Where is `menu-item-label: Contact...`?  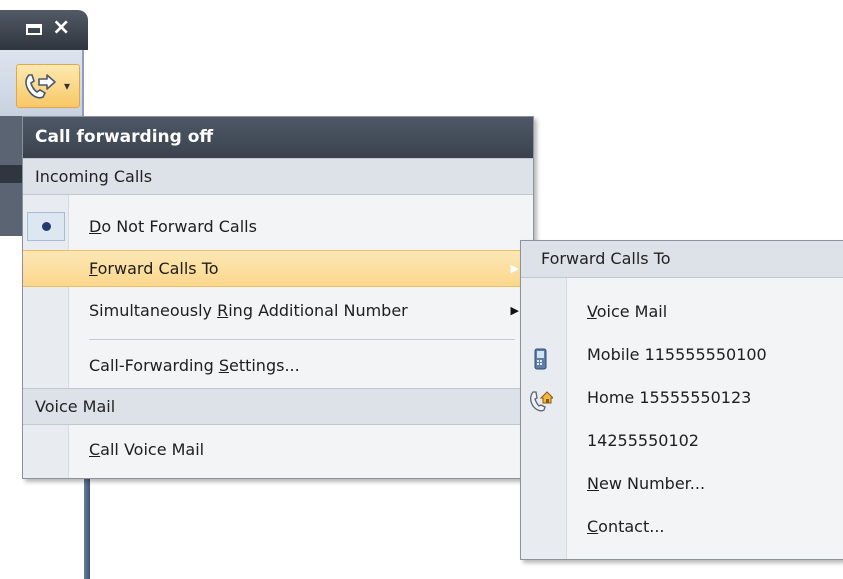
menu-item-label: Contact... is located at coordinates (626, 526).